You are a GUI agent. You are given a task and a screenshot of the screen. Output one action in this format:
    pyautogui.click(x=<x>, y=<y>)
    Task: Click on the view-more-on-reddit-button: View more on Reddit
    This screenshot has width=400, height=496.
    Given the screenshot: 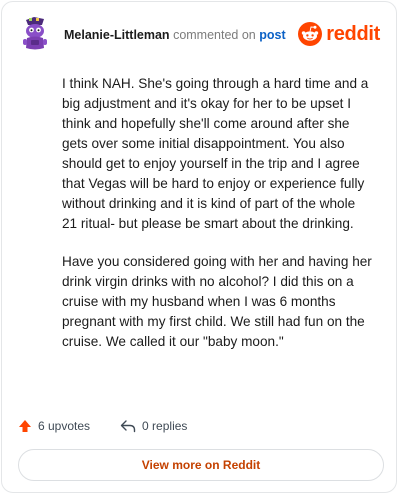 What is the action you would take?
    pyautogui.click(x=201, y=465)
    